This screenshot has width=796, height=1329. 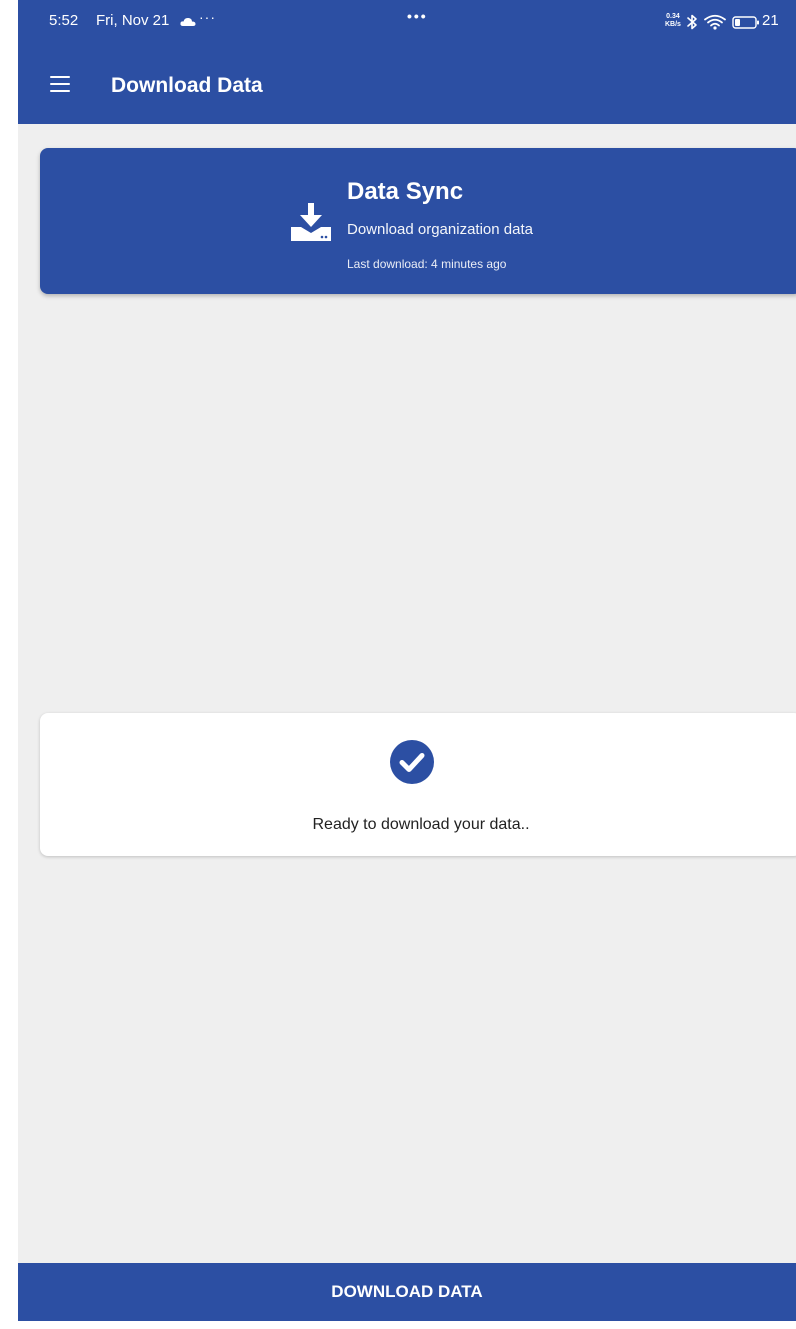 What do you see at coordinates (207, 17) in the screenshot?
I see `status-more-icon: ···` at bounding box center [207, 17].